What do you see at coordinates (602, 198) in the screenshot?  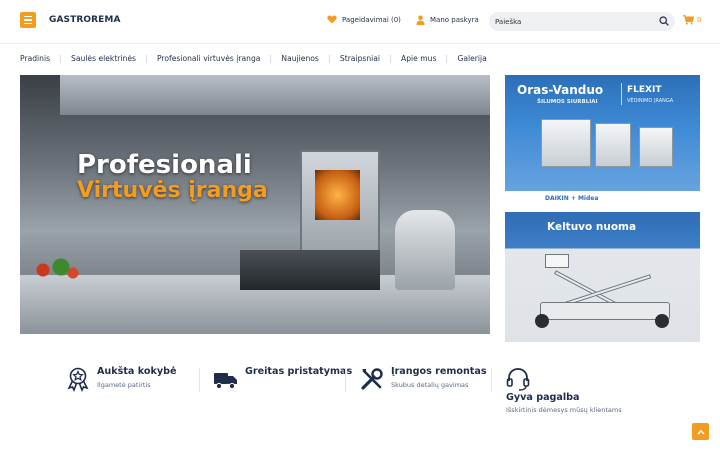 I see `banner-footer` at bounding box center [602, 198].